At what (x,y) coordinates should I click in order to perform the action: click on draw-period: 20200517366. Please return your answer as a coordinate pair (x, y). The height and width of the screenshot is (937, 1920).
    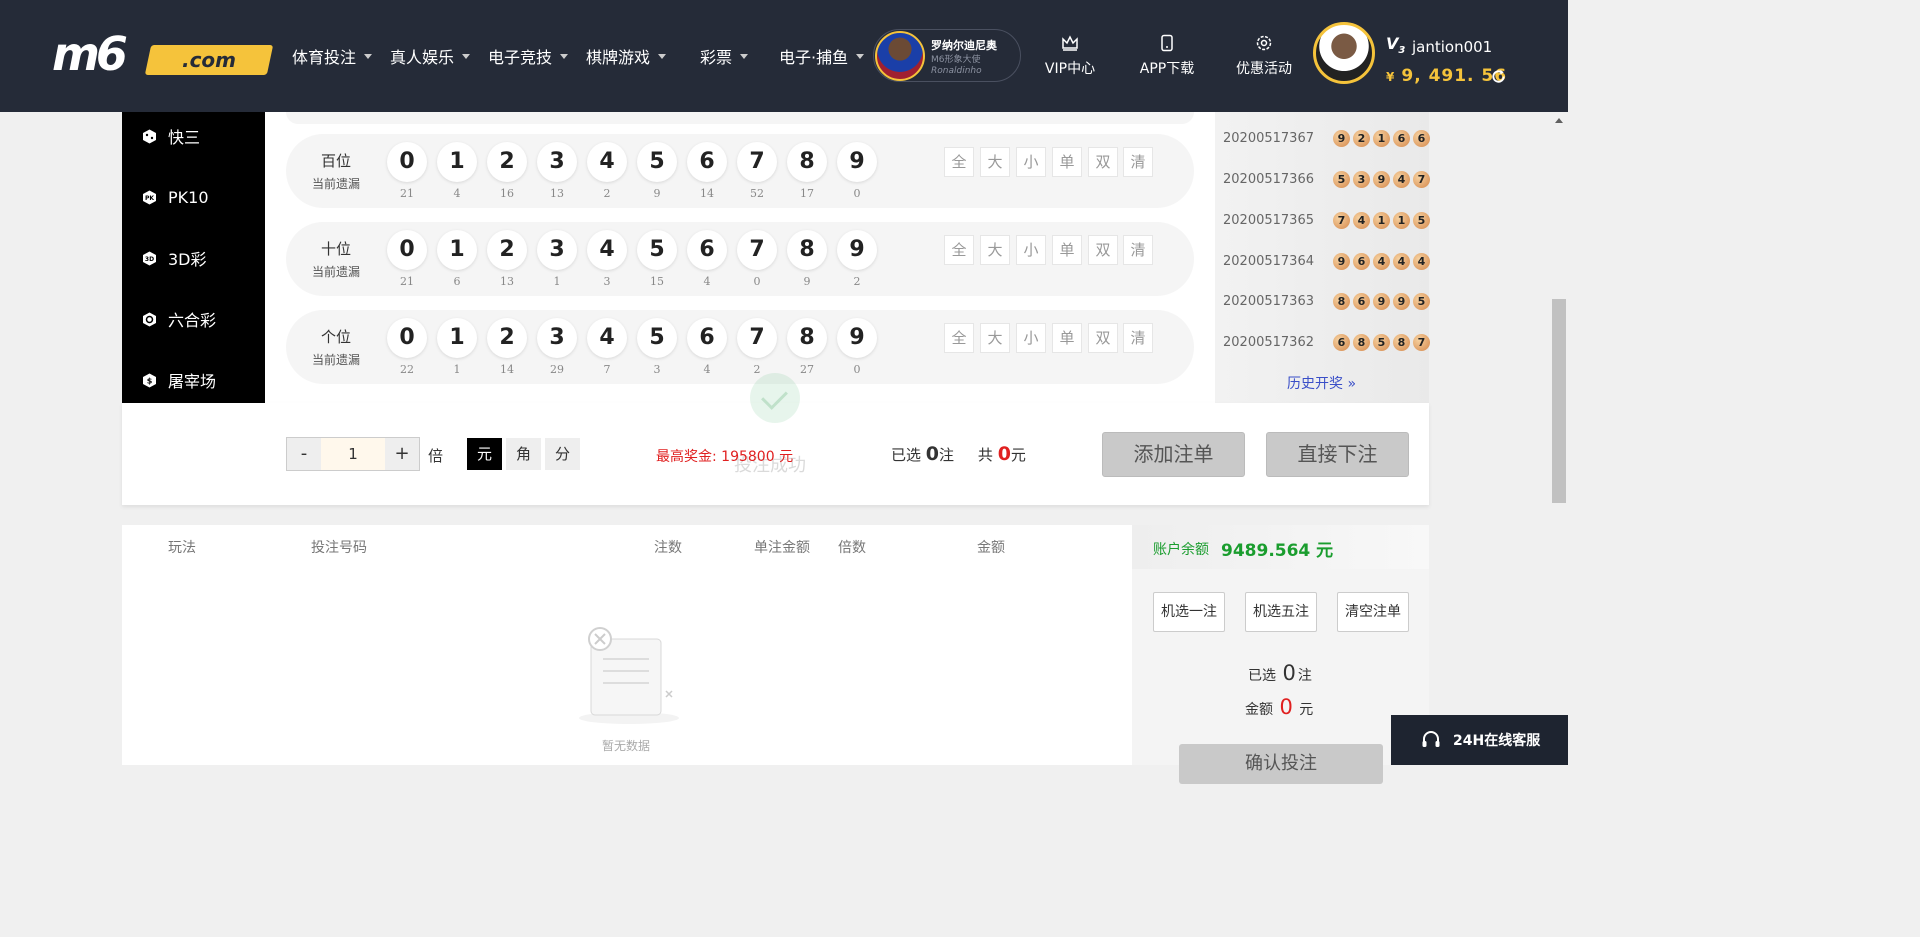
    Looking at the image, I should click on (1268, 179).